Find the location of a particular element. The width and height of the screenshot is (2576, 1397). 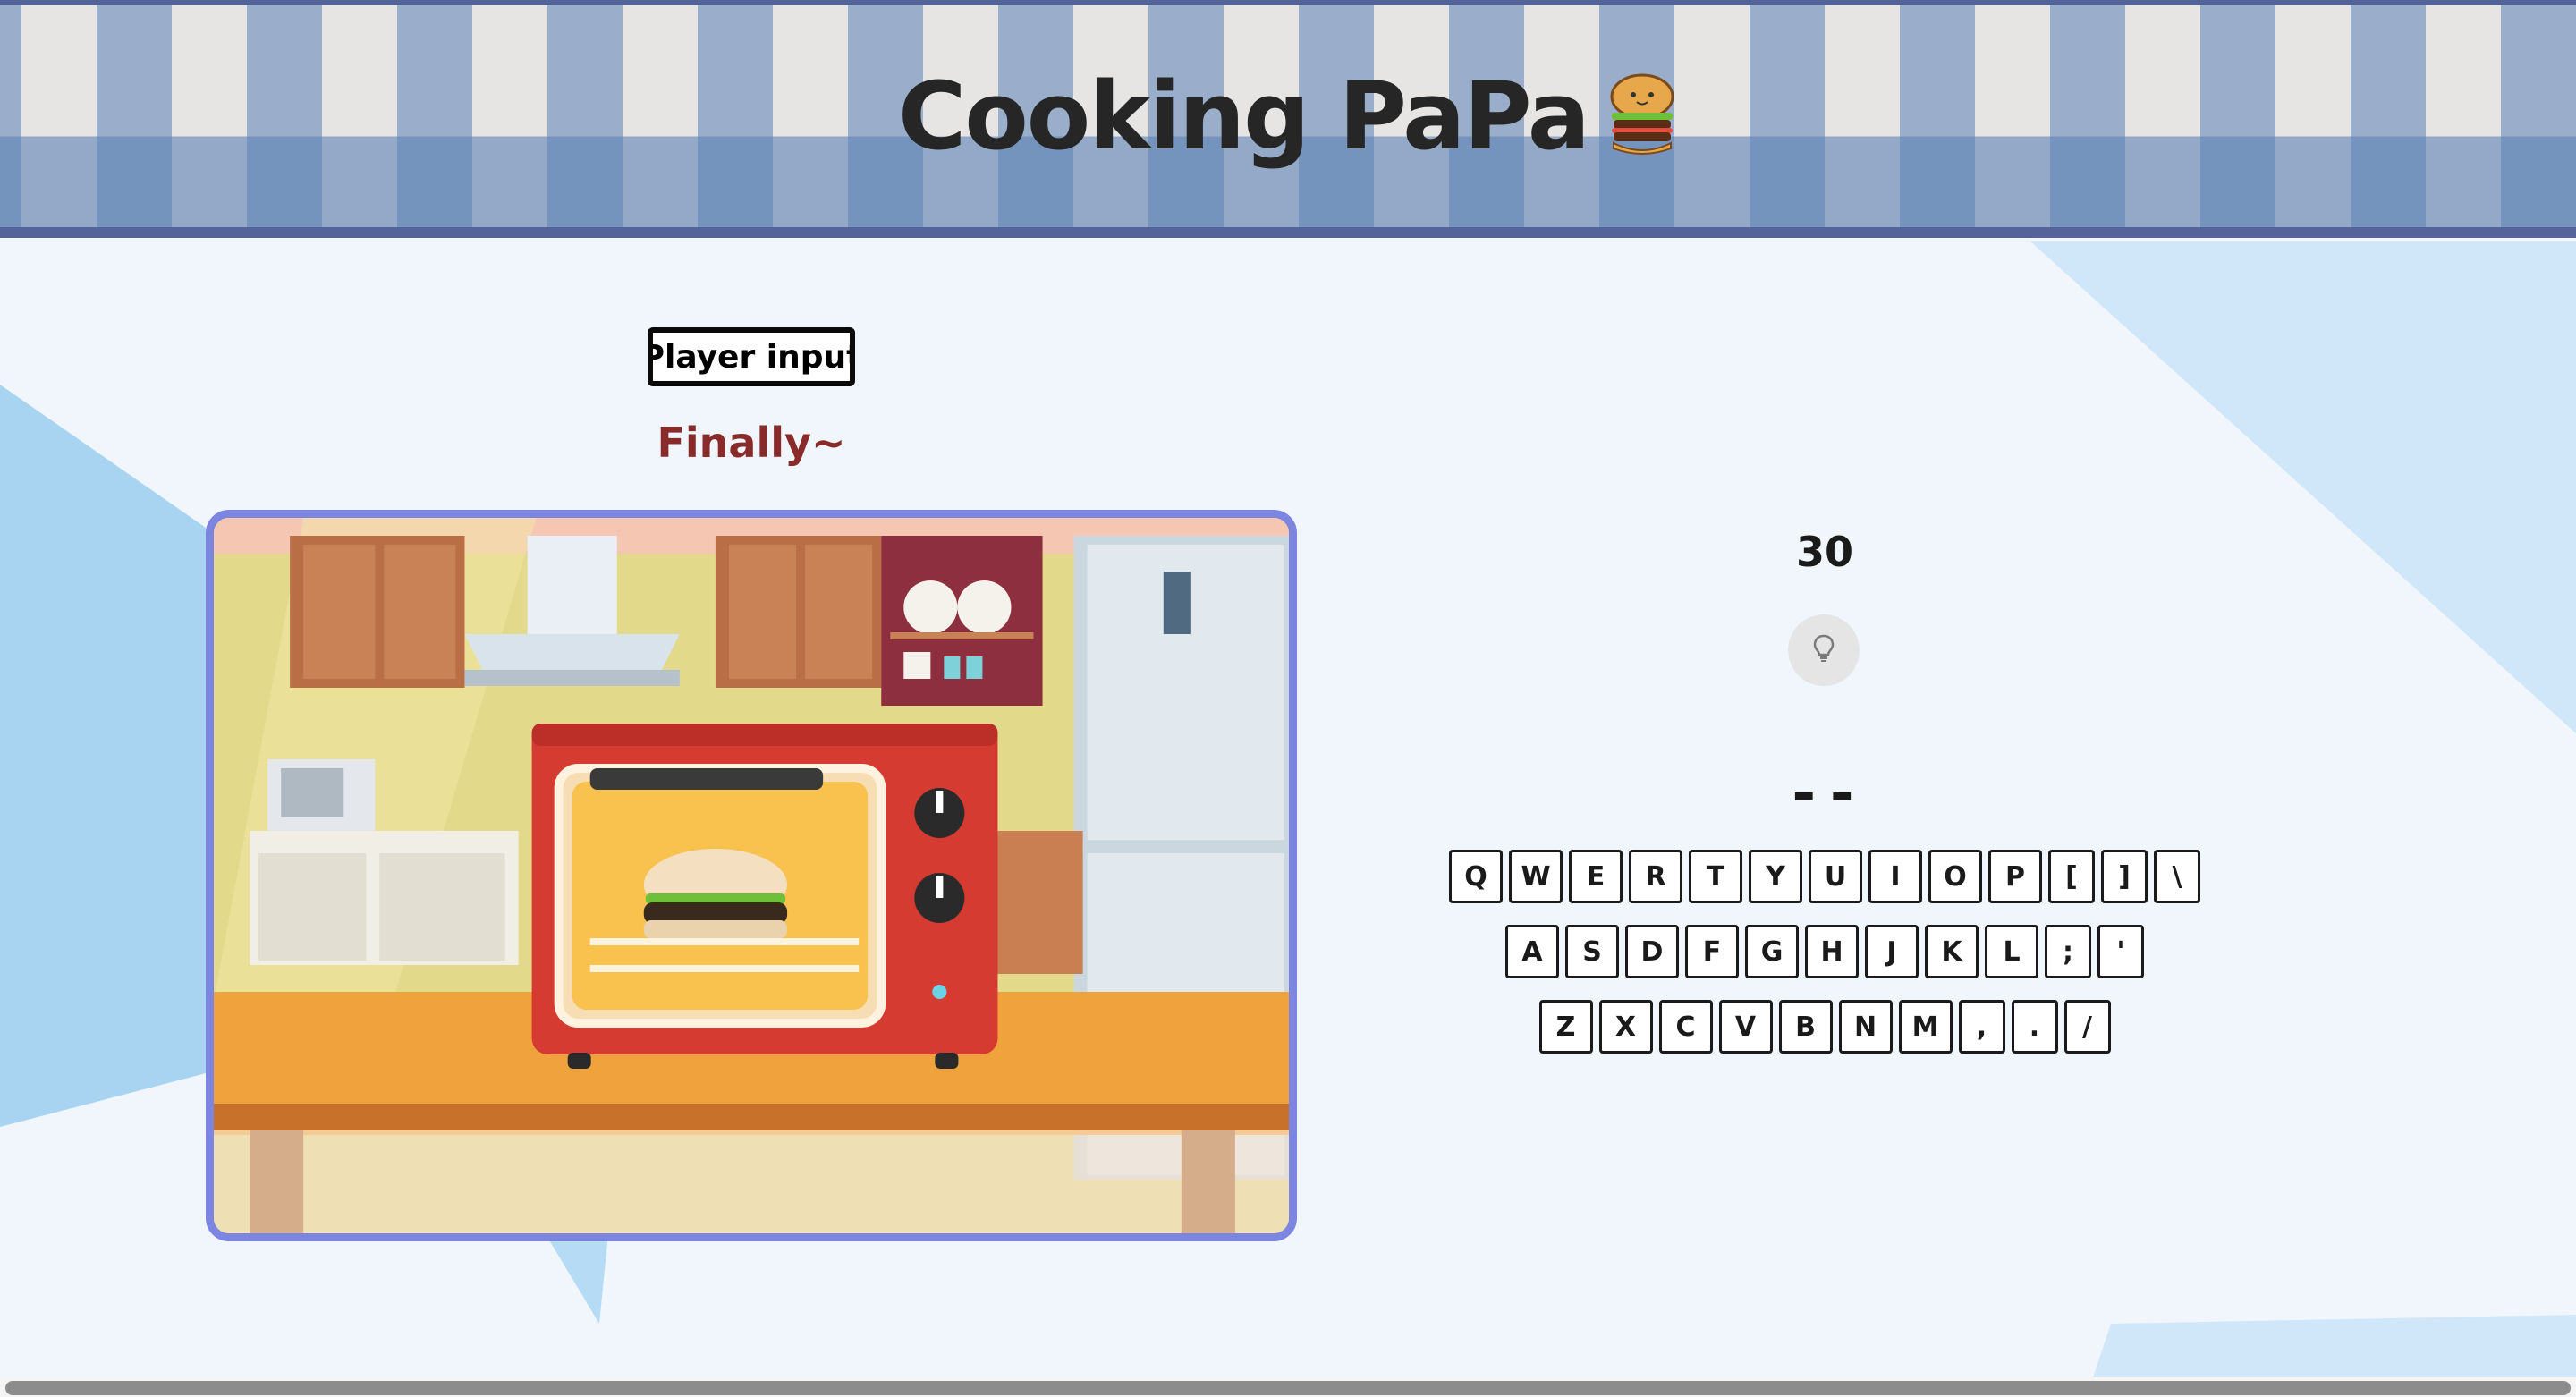

key-v: V is located at coordinates (1745, 1027).